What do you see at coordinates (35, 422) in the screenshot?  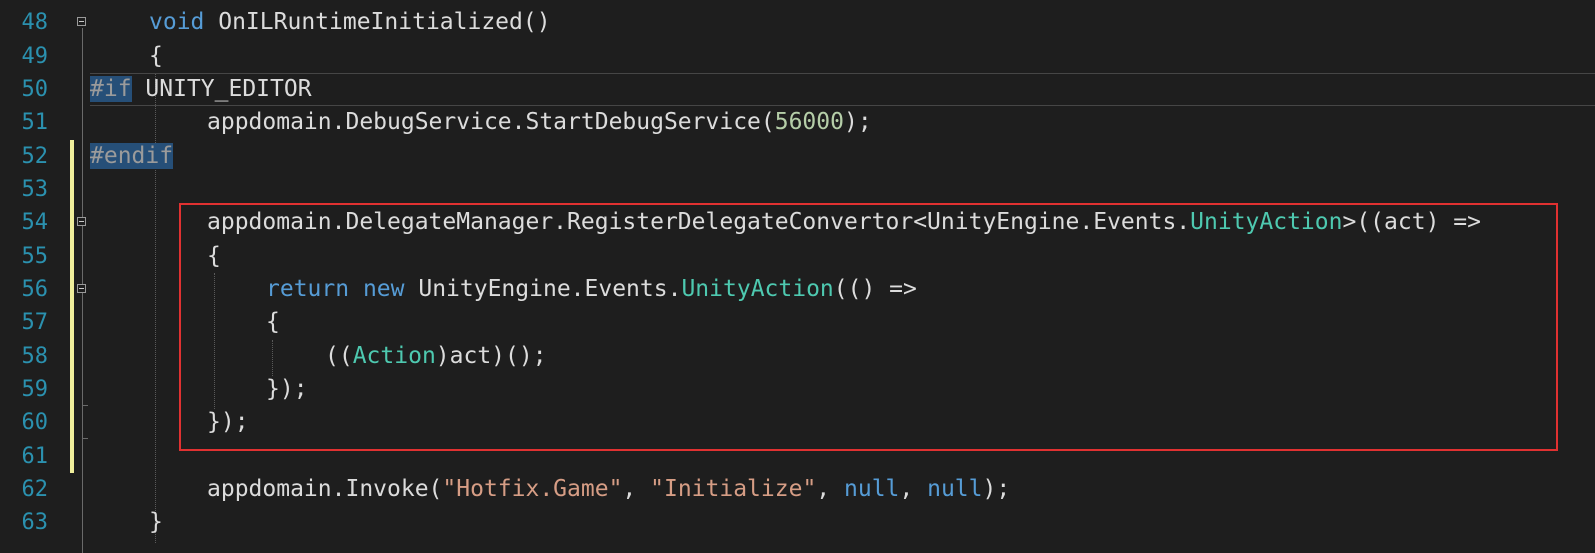 I see `line-number: 60` at bounding box center [35, 422].